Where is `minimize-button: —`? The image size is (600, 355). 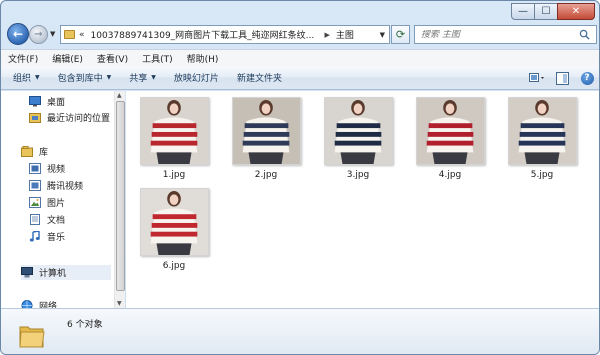 minimize-button: — is located at coordinates (523, 11).